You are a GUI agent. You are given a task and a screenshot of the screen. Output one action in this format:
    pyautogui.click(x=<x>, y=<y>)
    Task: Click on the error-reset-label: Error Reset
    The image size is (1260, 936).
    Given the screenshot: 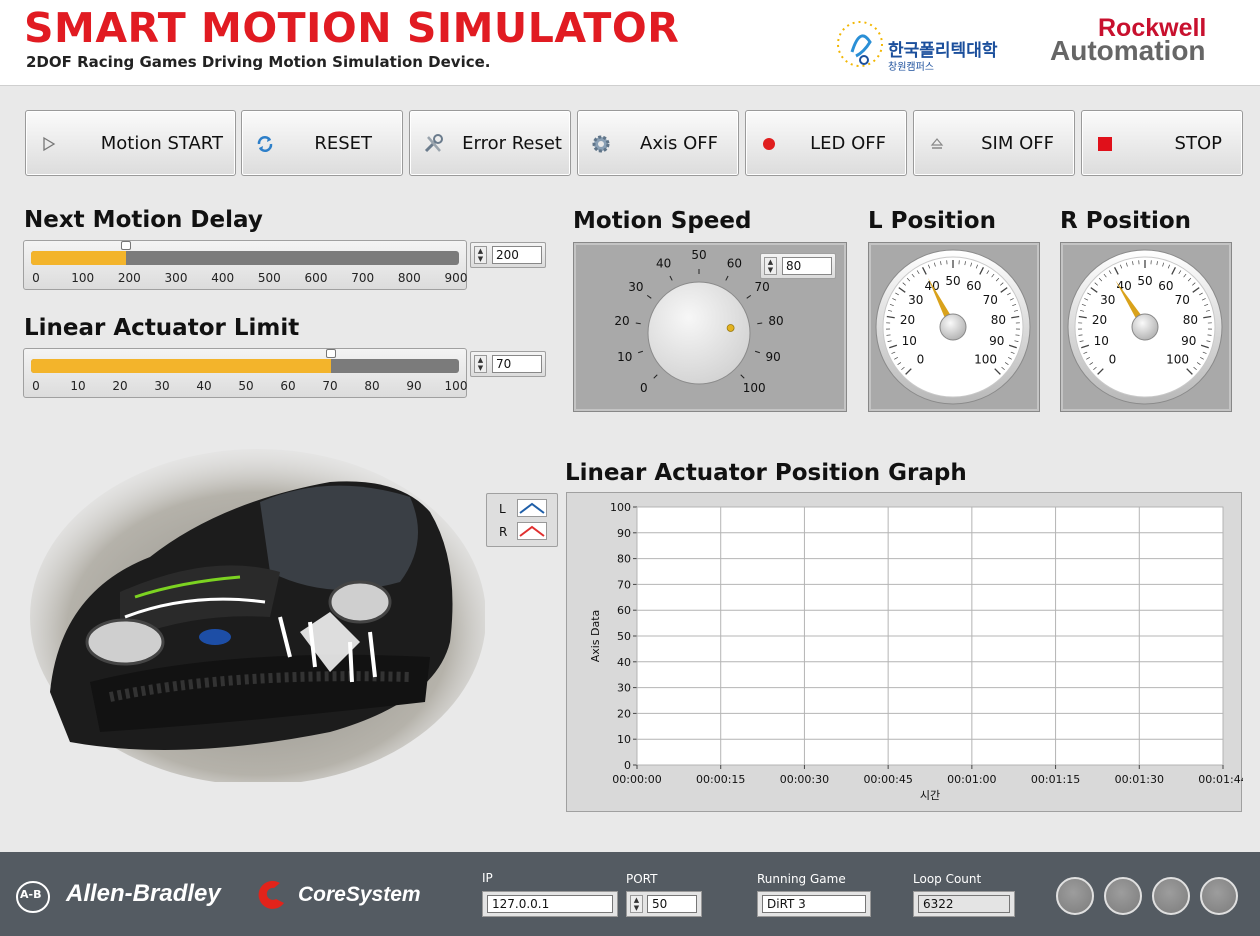 What is the action you would take?
    pyautogui.click(x=512, y=143)
    